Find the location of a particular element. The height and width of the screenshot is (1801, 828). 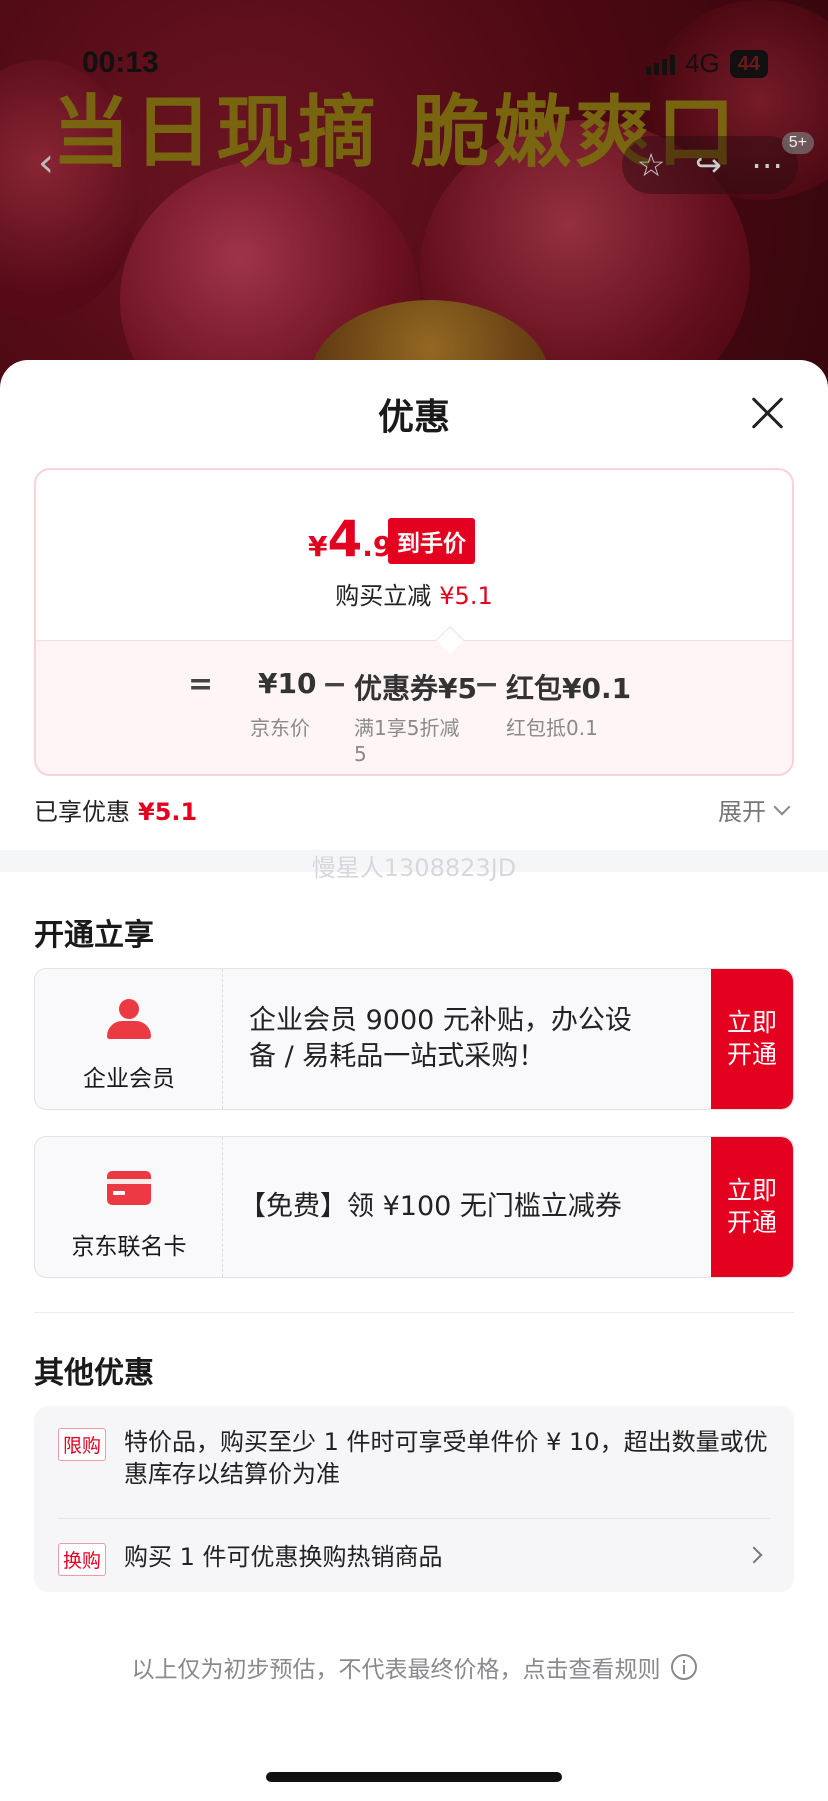

home-indicator is located at coordinates (414, 1777).